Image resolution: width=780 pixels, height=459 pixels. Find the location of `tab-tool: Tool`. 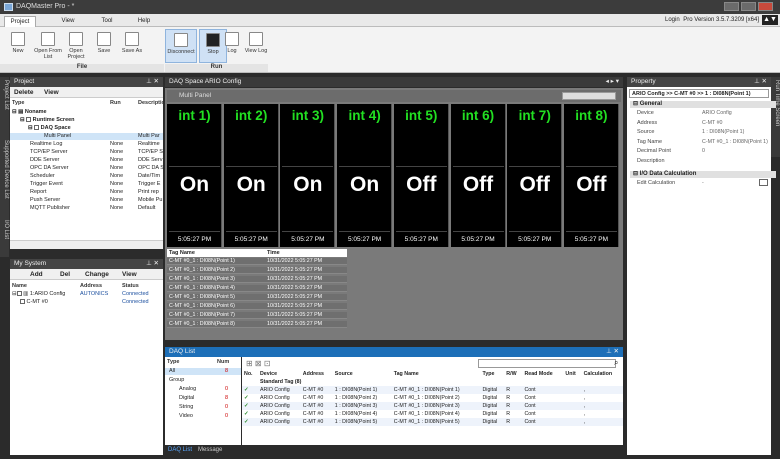

tab-tool: Tool is located at coordinates (107, 21).